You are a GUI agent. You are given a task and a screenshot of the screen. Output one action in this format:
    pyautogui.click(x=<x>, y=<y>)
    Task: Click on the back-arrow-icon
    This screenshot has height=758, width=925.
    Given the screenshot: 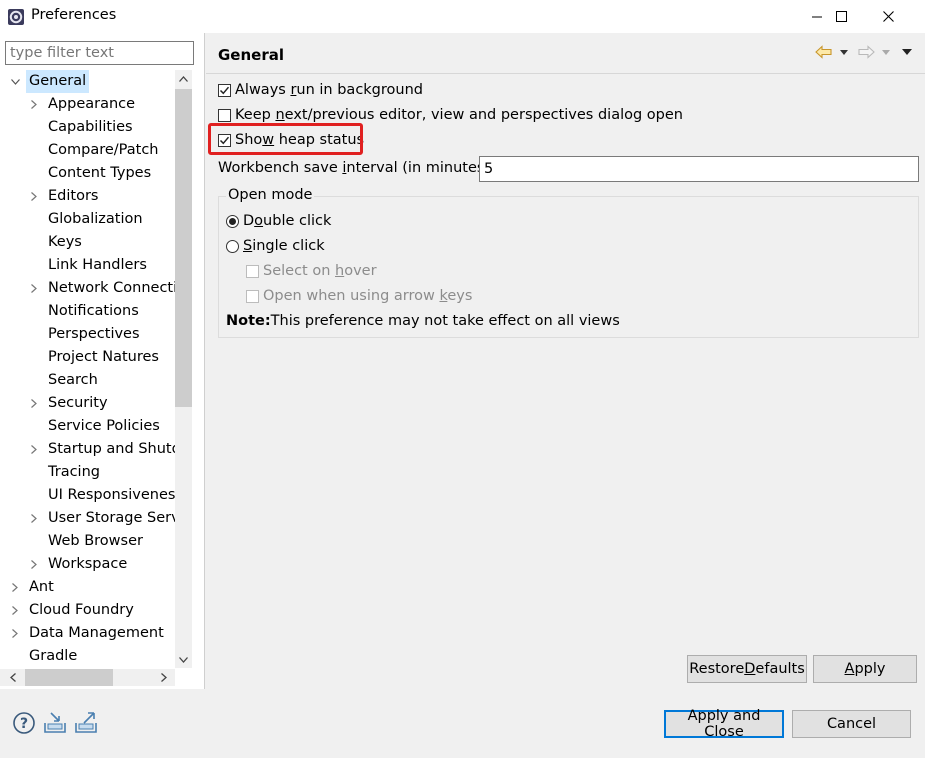 What is the action you would take?
    pyautogui.click(x=823, y=52)
    